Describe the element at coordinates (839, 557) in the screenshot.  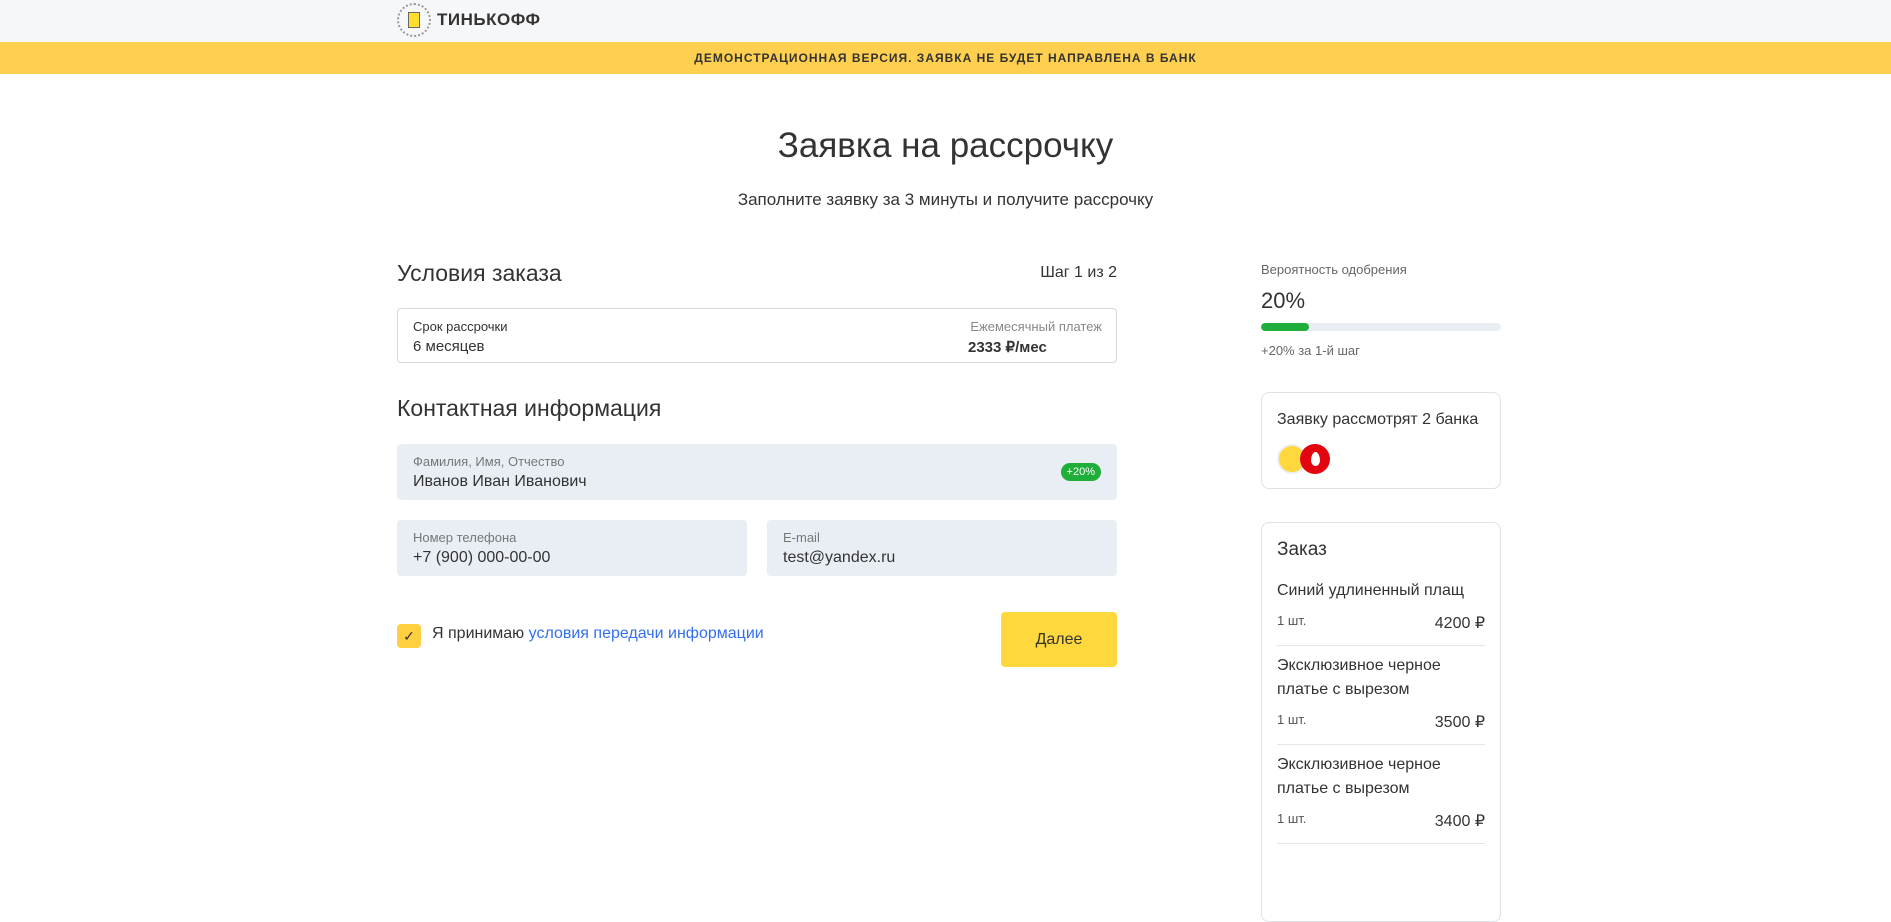
I see `email-value: test@yandex.ru` at that location.